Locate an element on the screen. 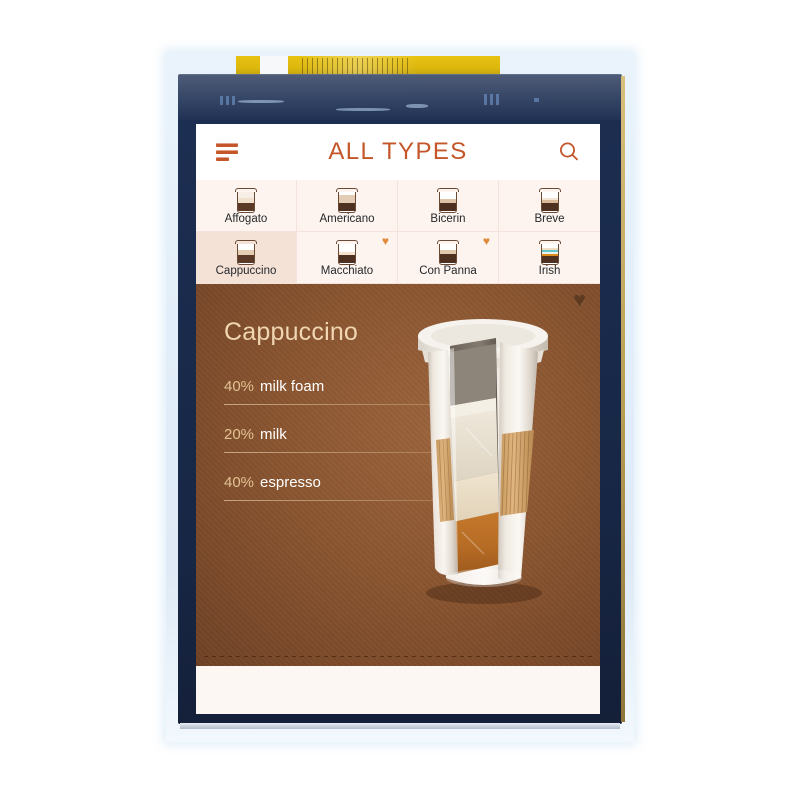 The image size is (800, 800). grid-cell-label: Affogato is located at coordinates (246, 218).